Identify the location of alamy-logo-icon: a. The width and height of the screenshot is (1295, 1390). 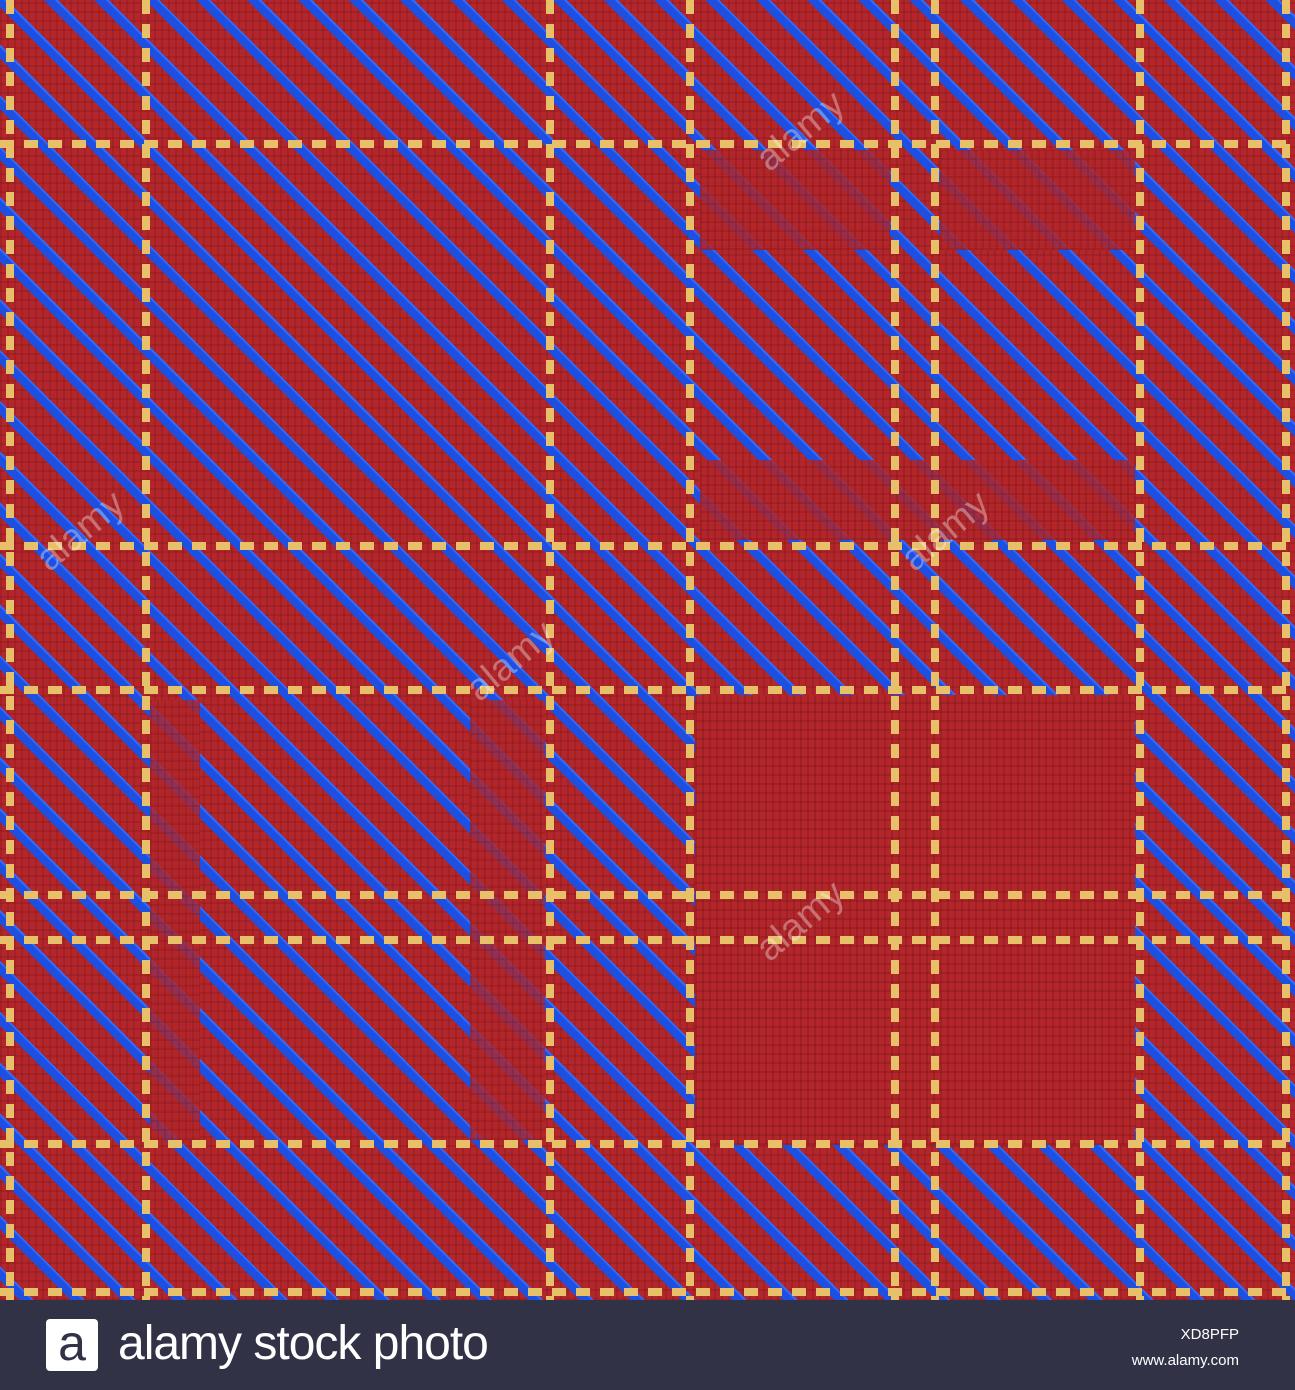
(72, 1344).